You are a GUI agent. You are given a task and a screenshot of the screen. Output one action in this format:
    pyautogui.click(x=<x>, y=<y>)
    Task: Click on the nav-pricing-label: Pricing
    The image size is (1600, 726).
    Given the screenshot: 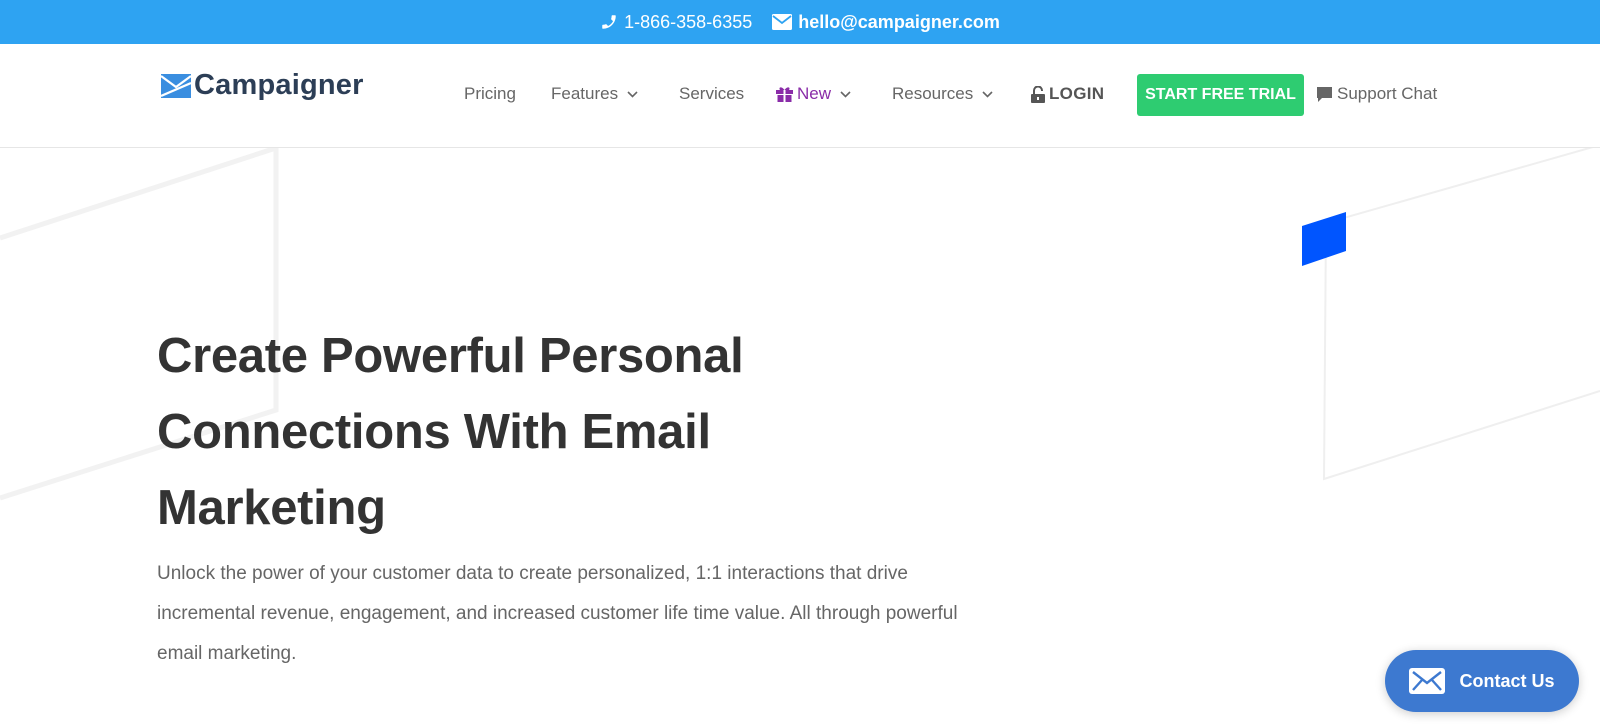 What is the action you would take?
    pyautogui.click(x=490, y=93)
    